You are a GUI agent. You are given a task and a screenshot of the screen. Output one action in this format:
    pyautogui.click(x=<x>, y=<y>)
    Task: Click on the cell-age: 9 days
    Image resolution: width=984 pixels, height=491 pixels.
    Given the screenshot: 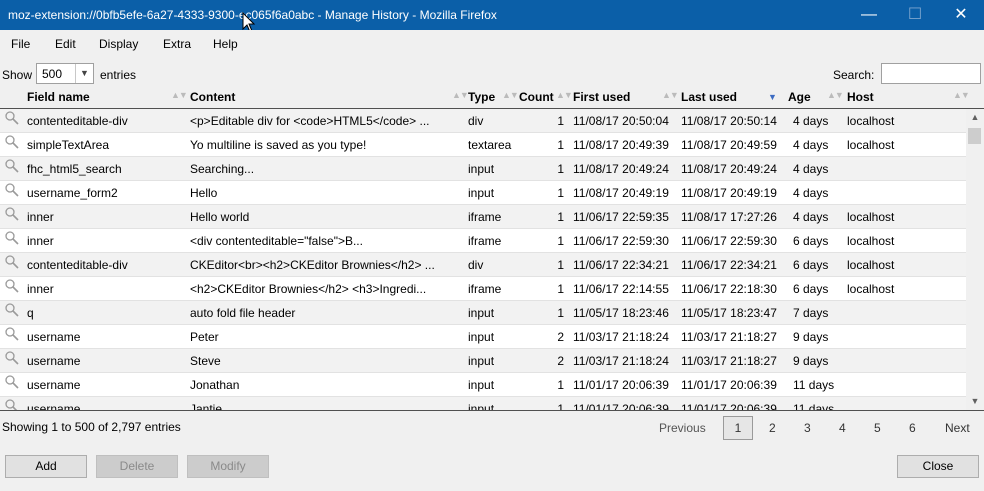 What is the action you would take?
    pyautogui.click(x=811, y=337)
    